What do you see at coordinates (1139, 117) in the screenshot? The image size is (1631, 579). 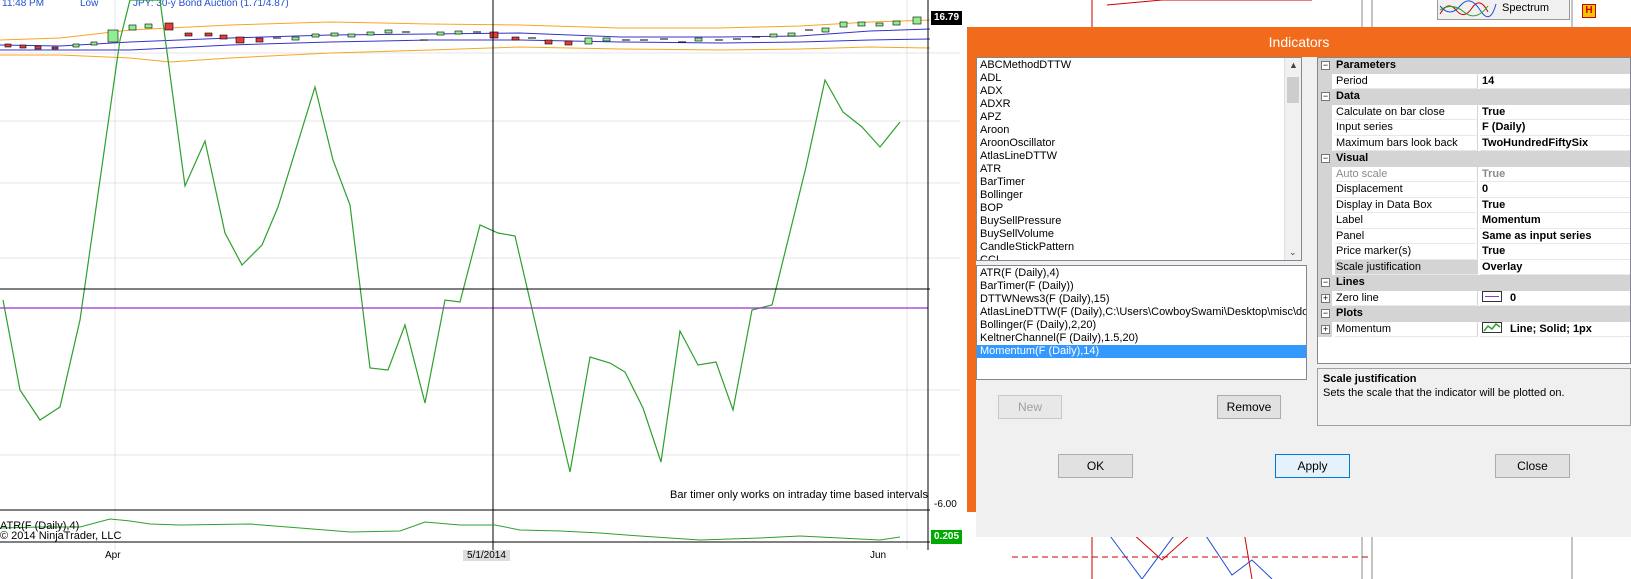 I see `available-indicator-item: APZ` at bounding box center [1139, 117].